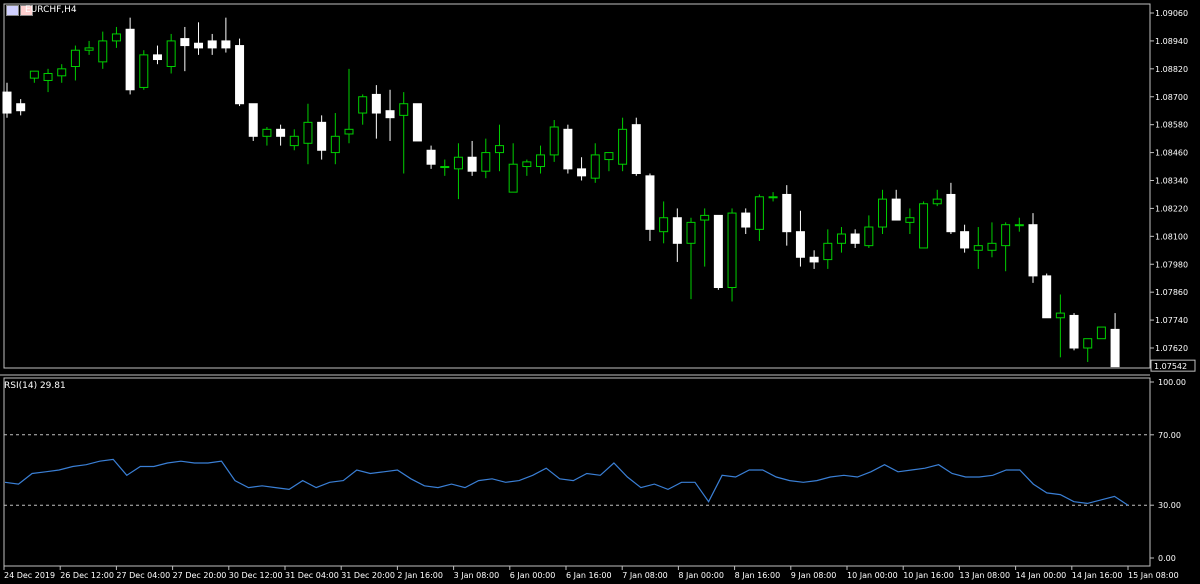 This screenshot has width=1200, height=584. I want to click on rsi-tick-label: 100.00, so click(1172, 382).